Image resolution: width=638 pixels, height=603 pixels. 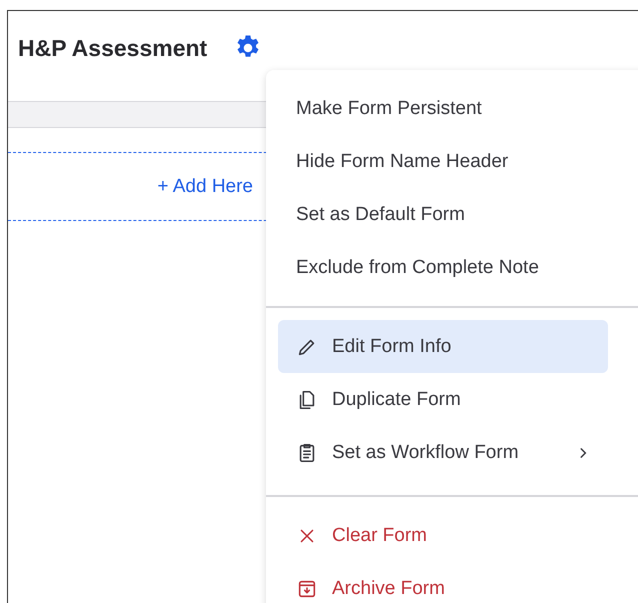 What do you see at coordinates (443, 582) in the screenshot?
I see `menu-item: Archive Form` at bounding box center [443, 582].